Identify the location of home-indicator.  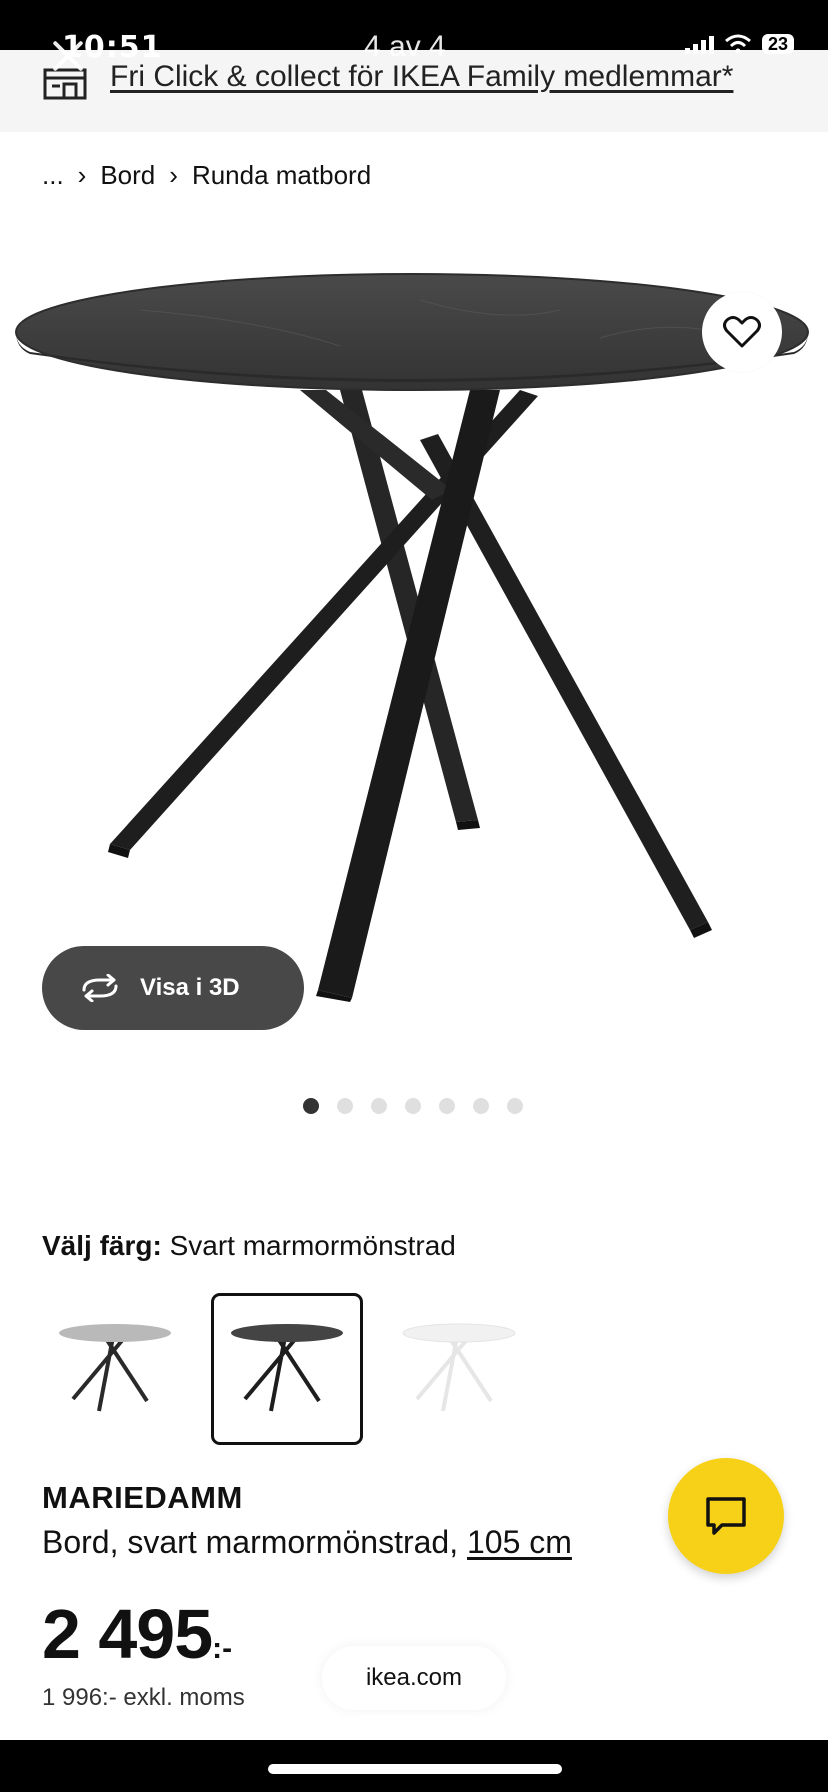
(415, 1769).